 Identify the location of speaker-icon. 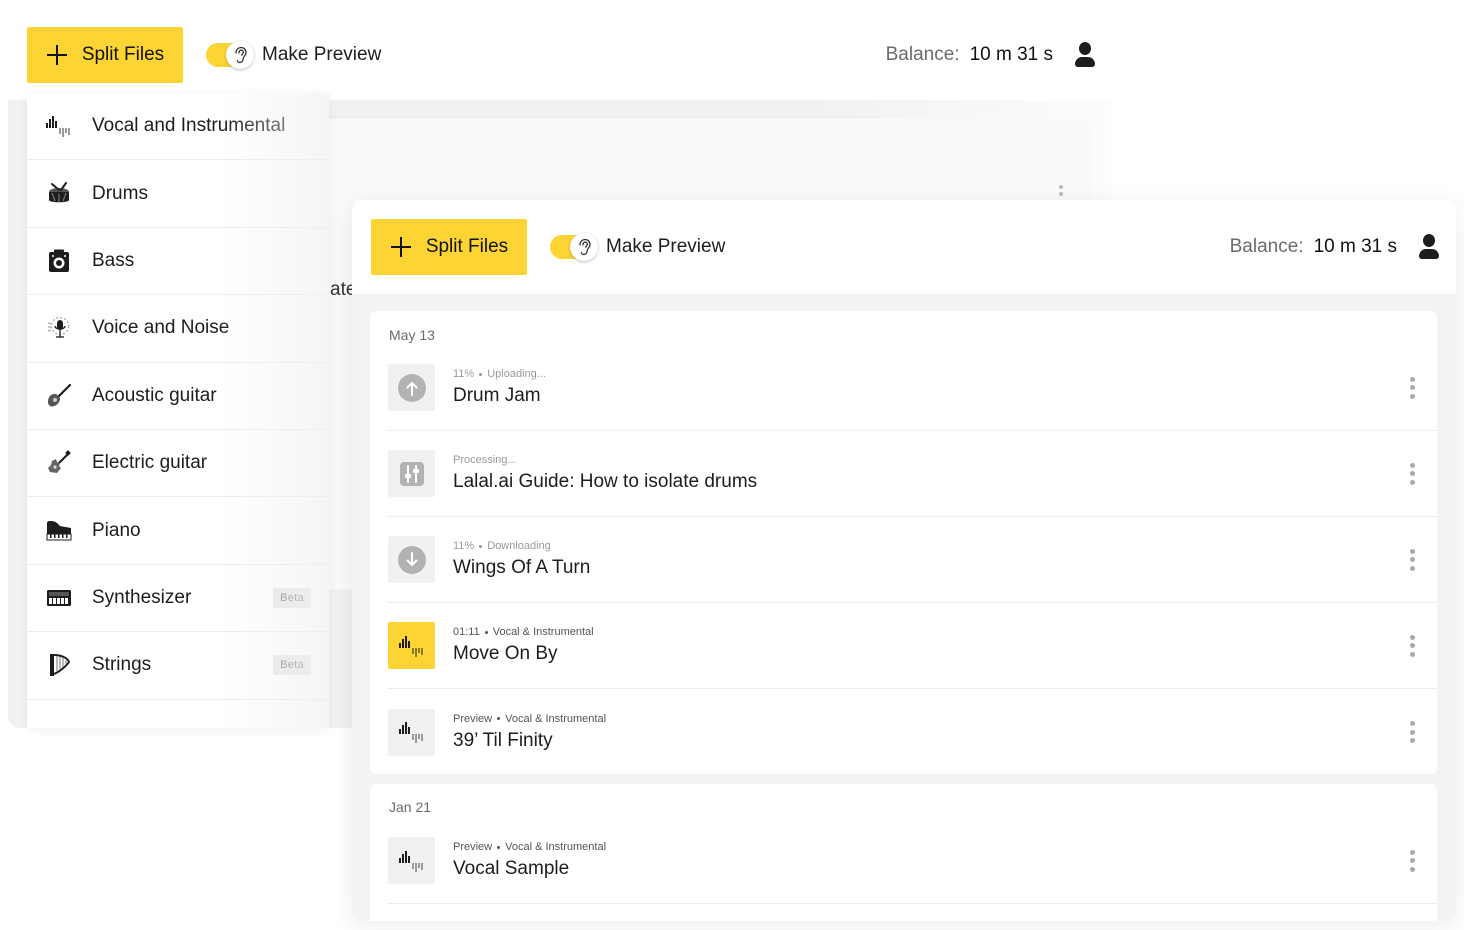
(59, 261).